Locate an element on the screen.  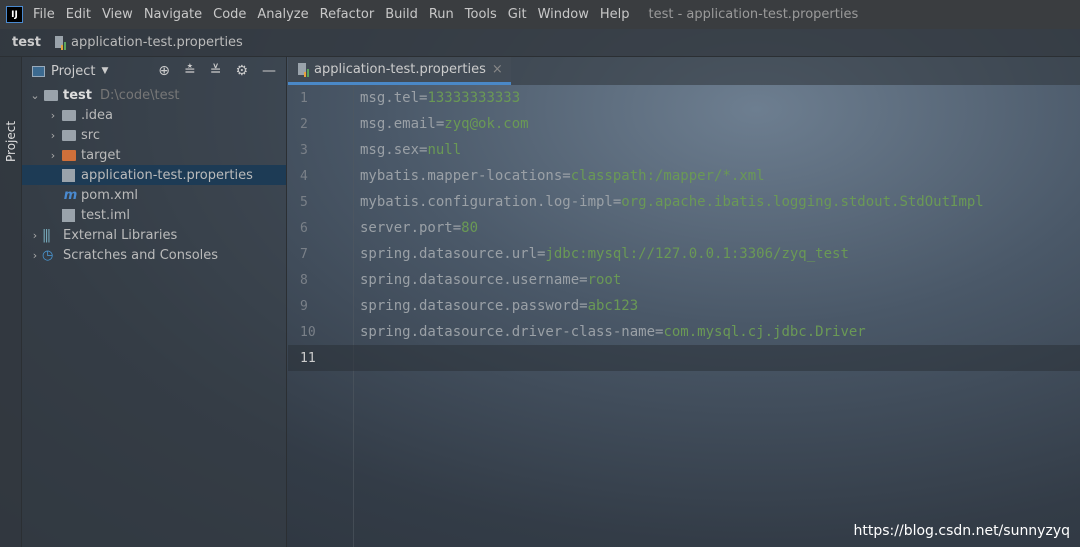
watermark: https://blog.csdn.net/sunnyzyq is located at coordinates (961, 531).